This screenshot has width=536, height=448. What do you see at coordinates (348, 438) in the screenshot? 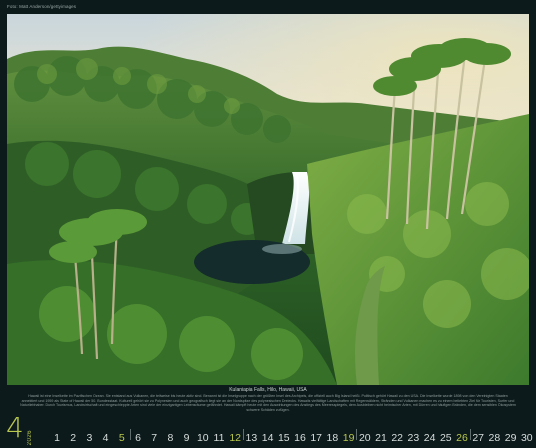
I see `calendar-day-19: 19` at bounding box center [348, 438].